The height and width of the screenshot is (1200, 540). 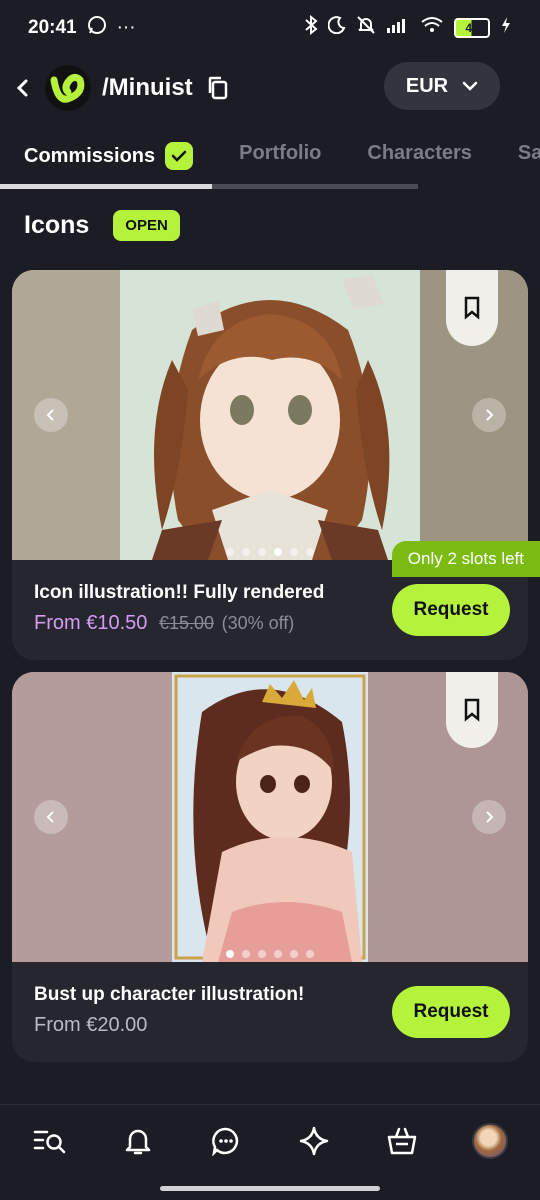 I want to click on card-price: From €20.00, so click(x=91, y=1025).